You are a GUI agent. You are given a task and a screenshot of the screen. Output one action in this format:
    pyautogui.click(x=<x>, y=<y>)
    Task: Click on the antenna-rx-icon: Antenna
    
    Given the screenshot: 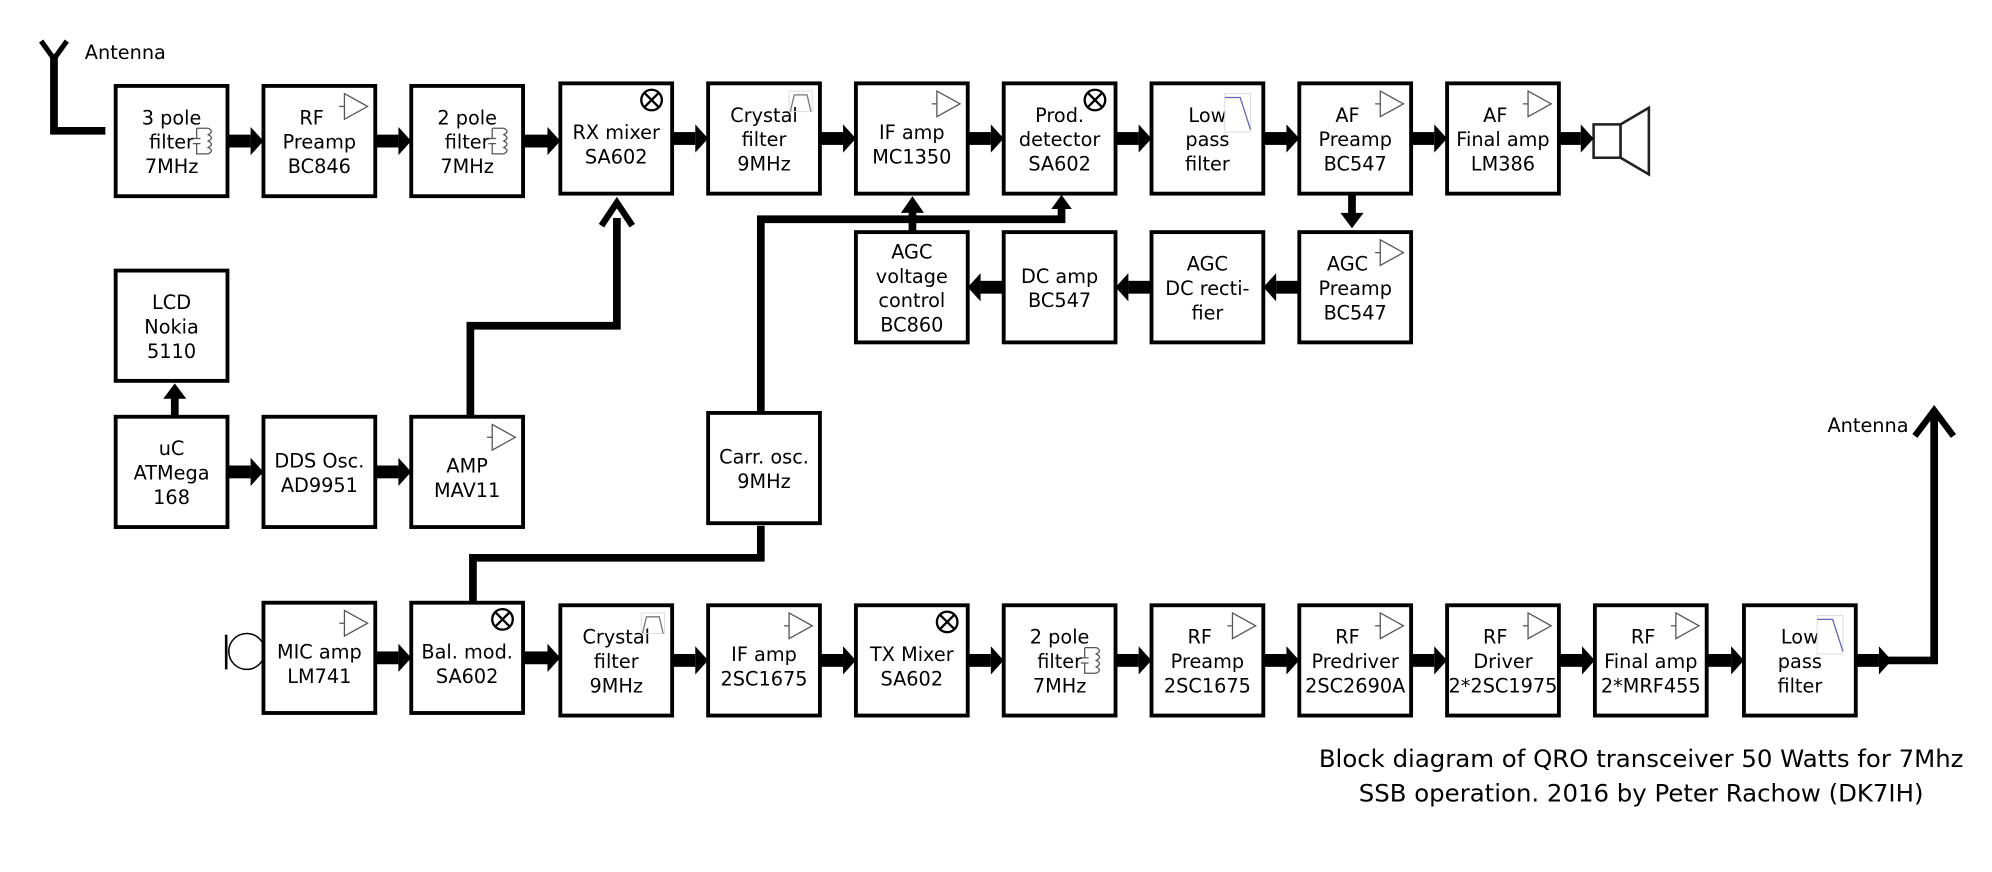 What is the action you would take?
    pyautogui.click(x=102, y=51)
    